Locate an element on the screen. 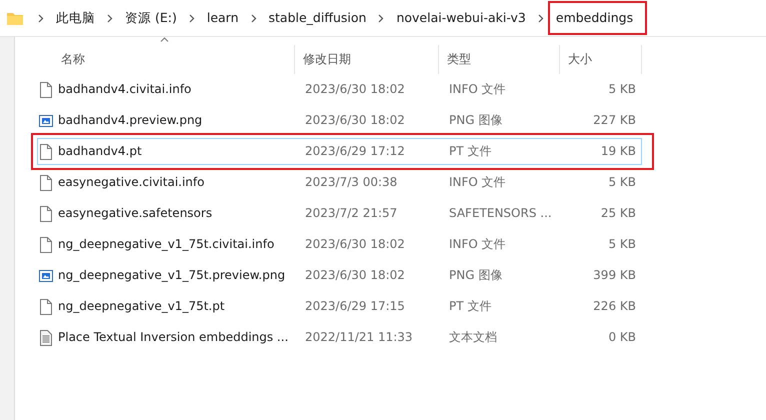 This screenshot has height=420, width=766. file-size: 227 KB is located at coordinates (614, 120).